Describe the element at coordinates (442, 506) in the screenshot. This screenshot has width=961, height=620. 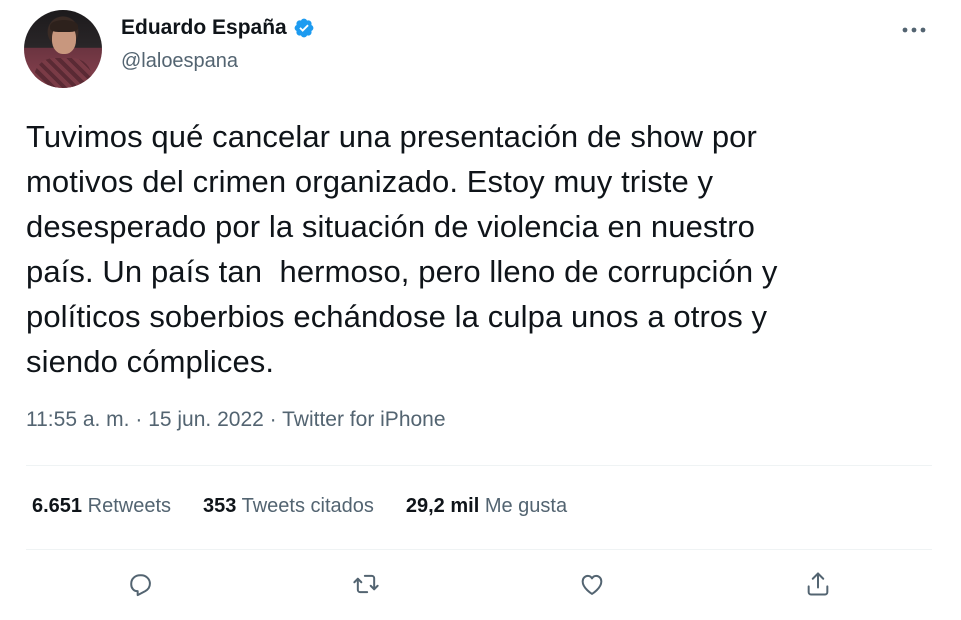
I see `likes-count: 29,2 mil` at that location.